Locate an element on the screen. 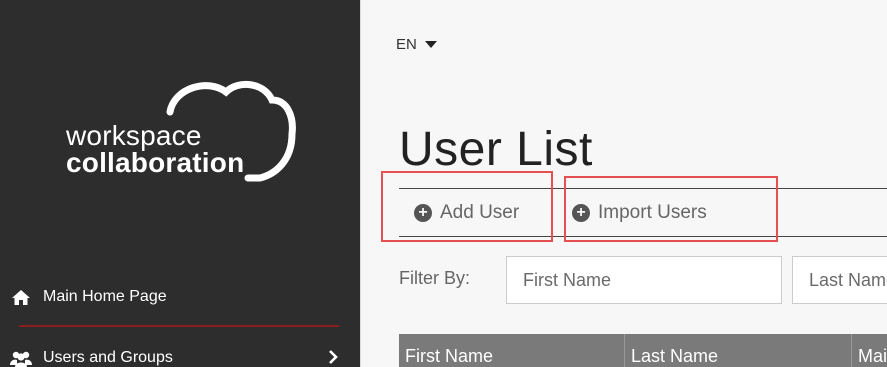 This screenshot has width=887, height=367. sidebar-item-label: Users and Groups is located at coordinates (108, 357).